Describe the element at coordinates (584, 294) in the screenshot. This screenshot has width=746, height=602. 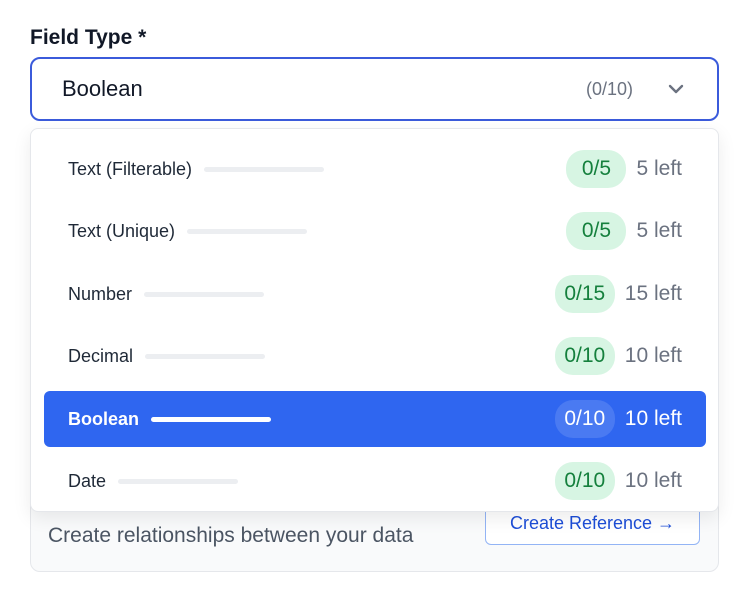
I see `usage-badge: 0/15` at that location.